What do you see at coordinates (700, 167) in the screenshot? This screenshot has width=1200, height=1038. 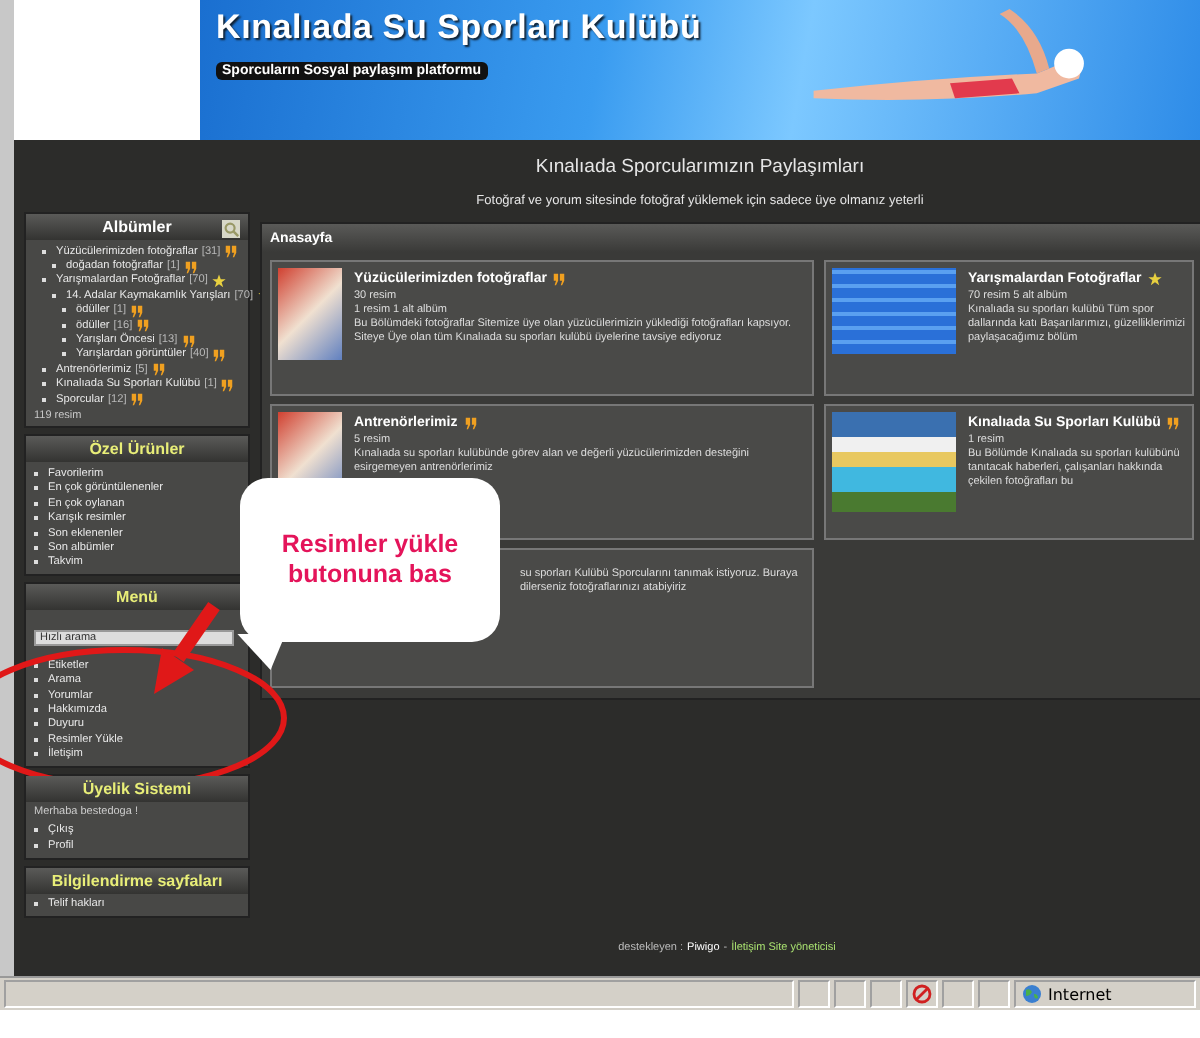 I see `page-title: Kınalıada Sporcularımızın Paylaşımları` at bounding box center [700, 167].